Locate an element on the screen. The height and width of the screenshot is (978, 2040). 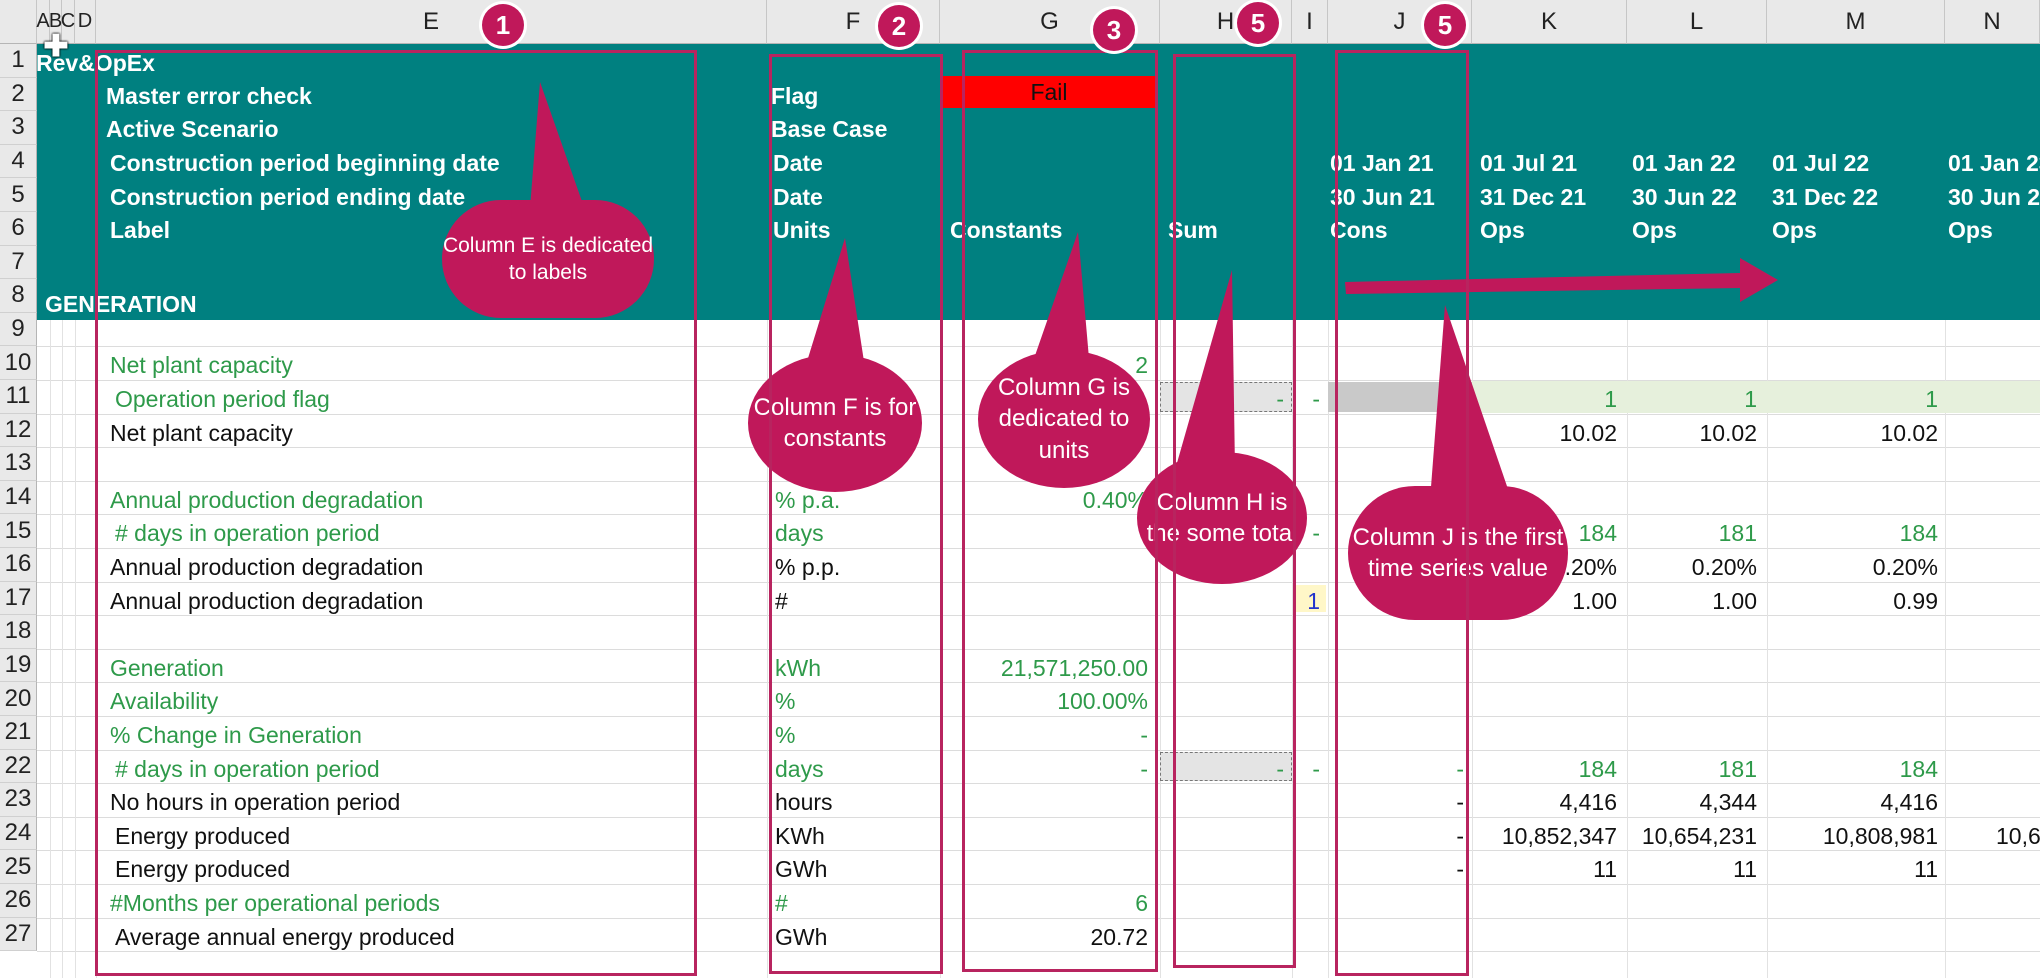
frame-column-f is located at coordinates (856, 514).